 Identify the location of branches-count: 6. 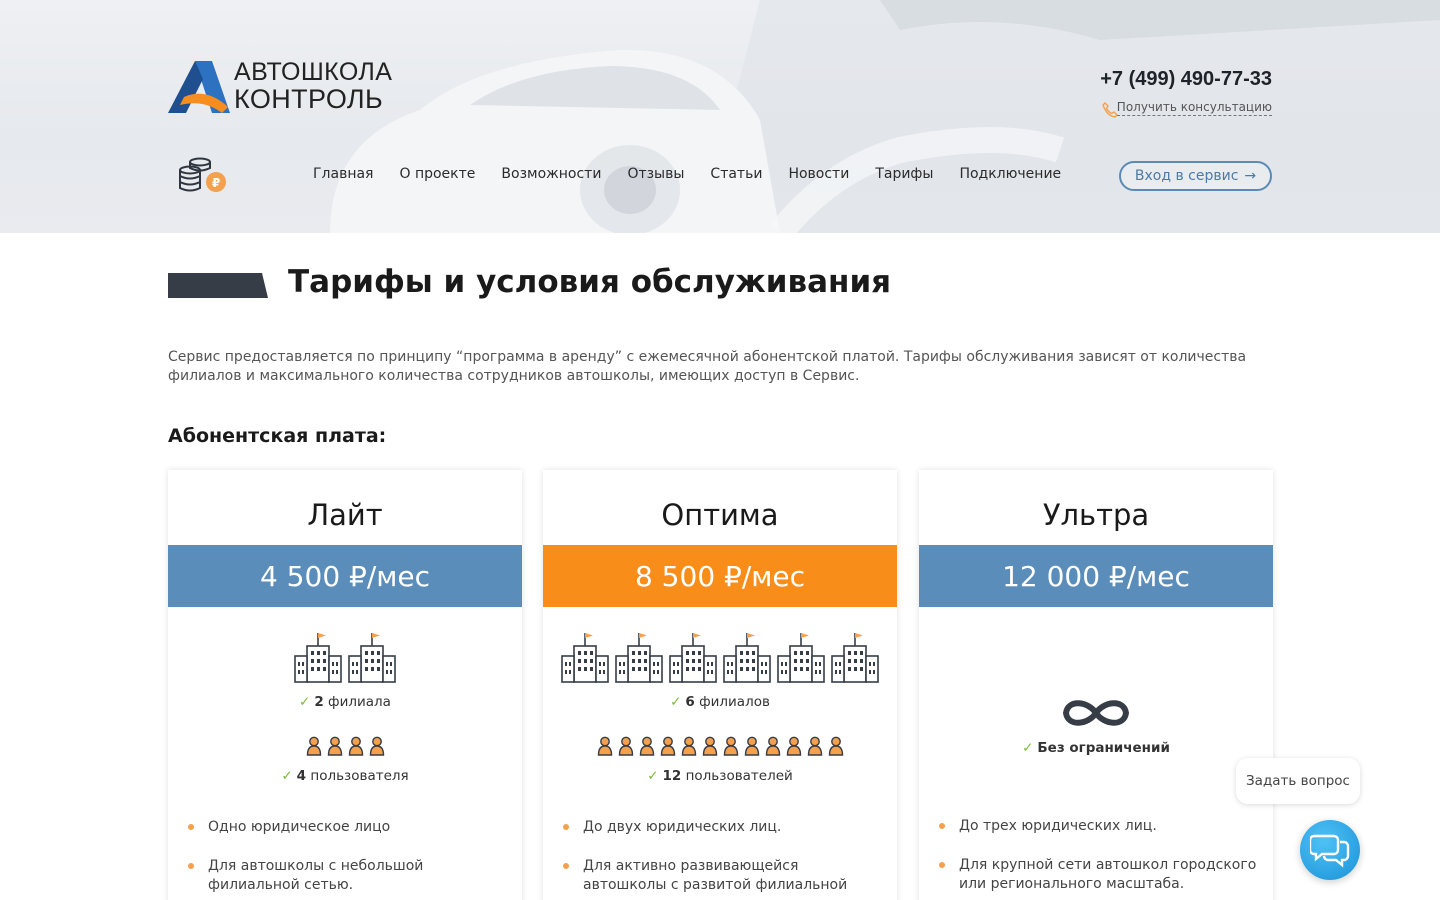
(690, 702).